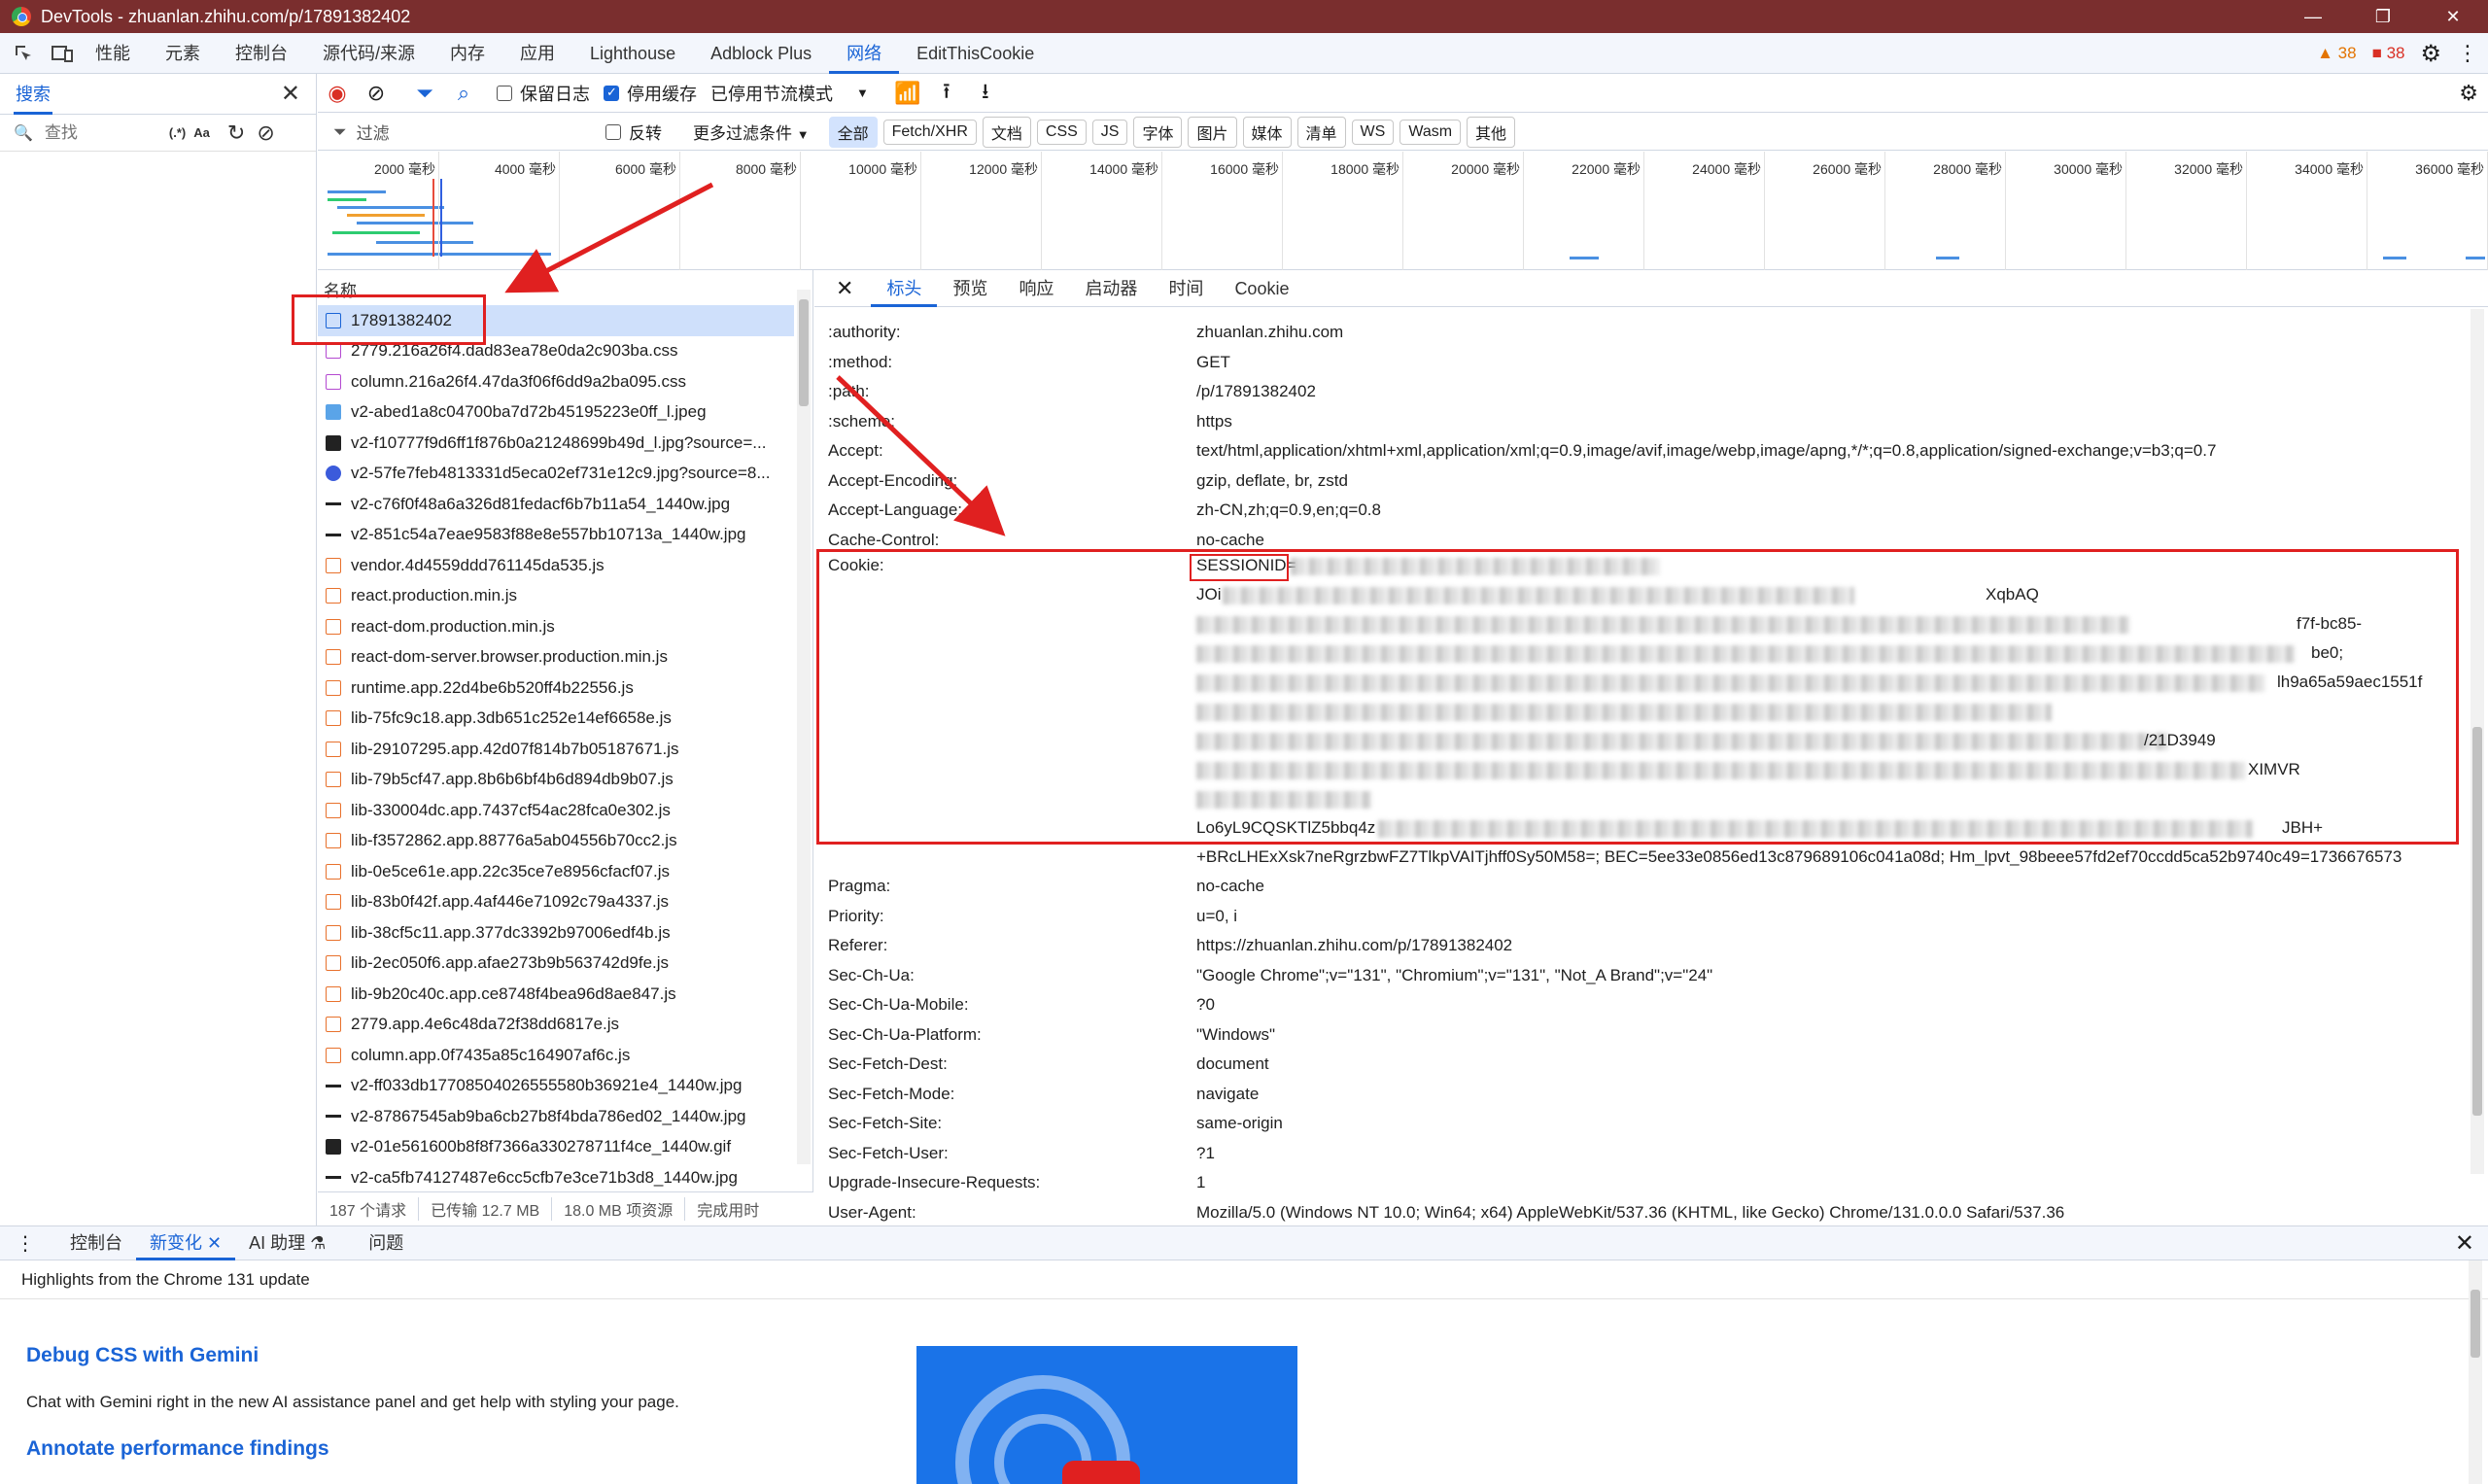  I want to click on play-video-icon, so click(1101, 1472).